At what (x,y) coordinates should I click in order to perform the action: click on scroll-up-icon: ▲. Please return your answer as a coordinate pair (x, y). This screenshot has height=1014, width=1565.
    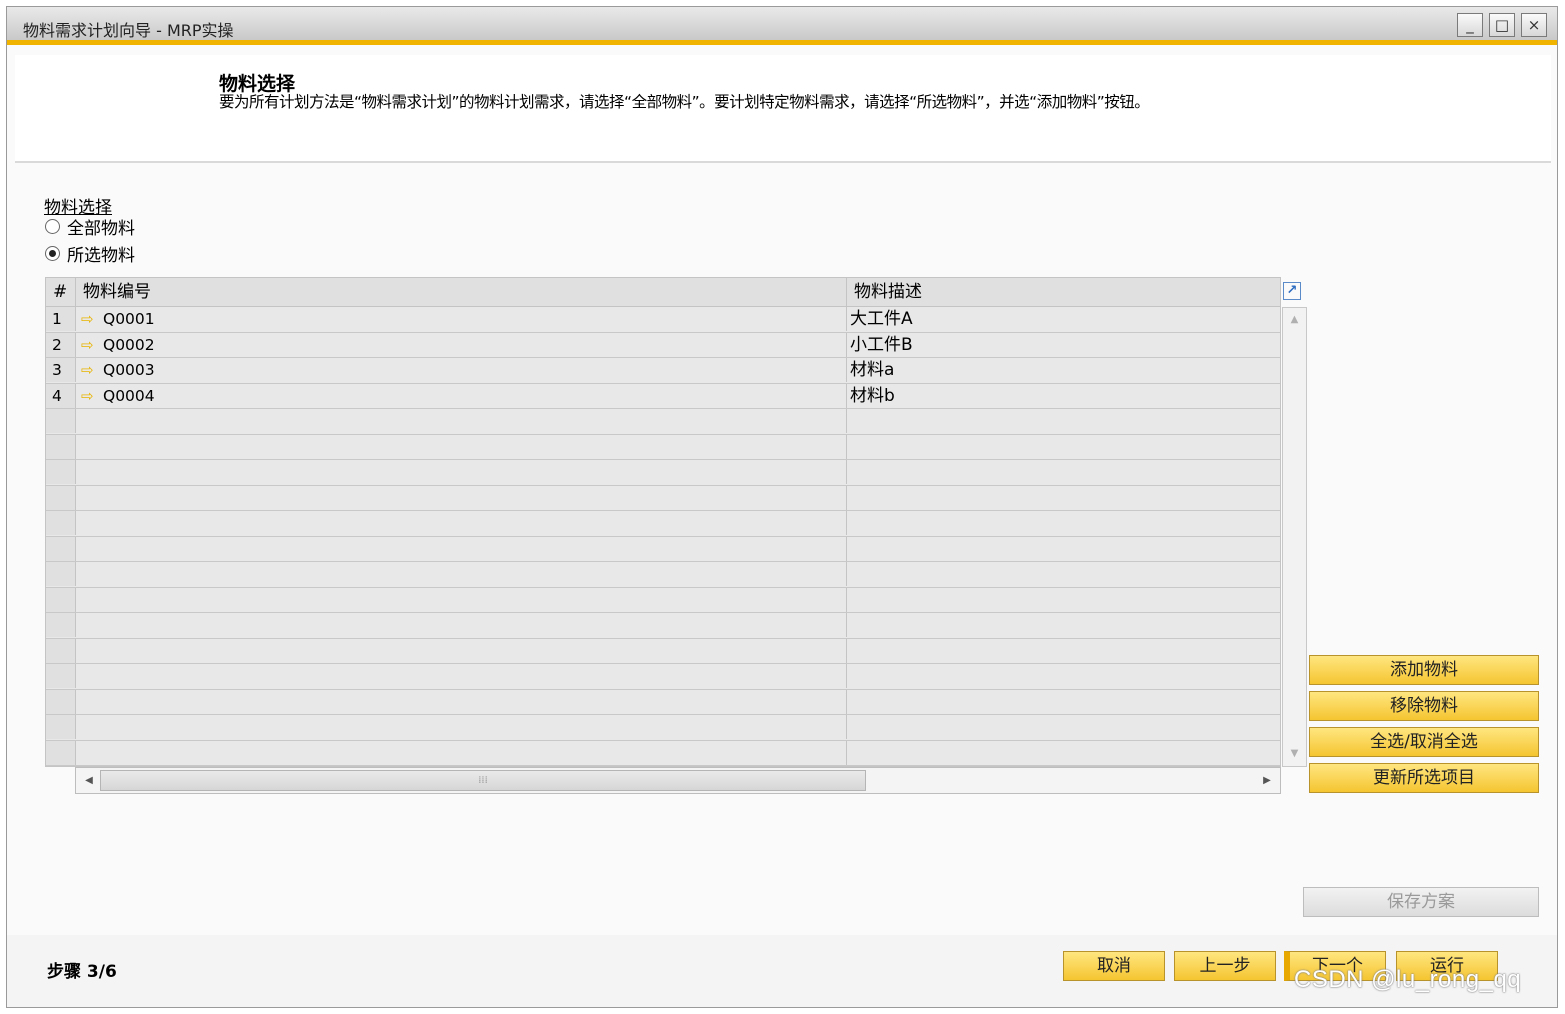
    Looking at the image, I should click on (1294, 320).